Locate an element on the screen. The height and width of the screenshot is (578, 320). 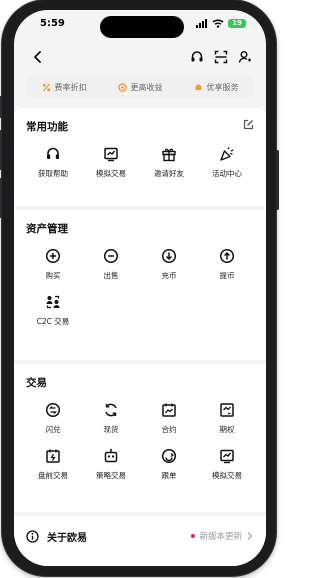
trade-spot: 现货 is located at coordinates (111, 418).